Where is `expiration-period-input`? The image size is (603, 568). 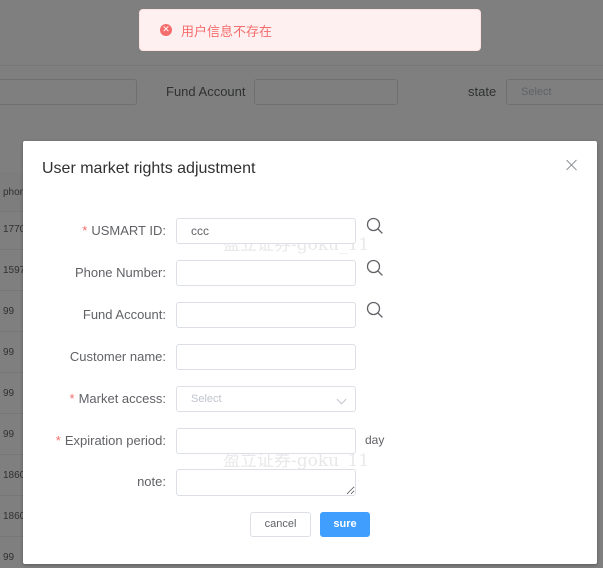
expiration-period-input is located at coordinates (266, 441).